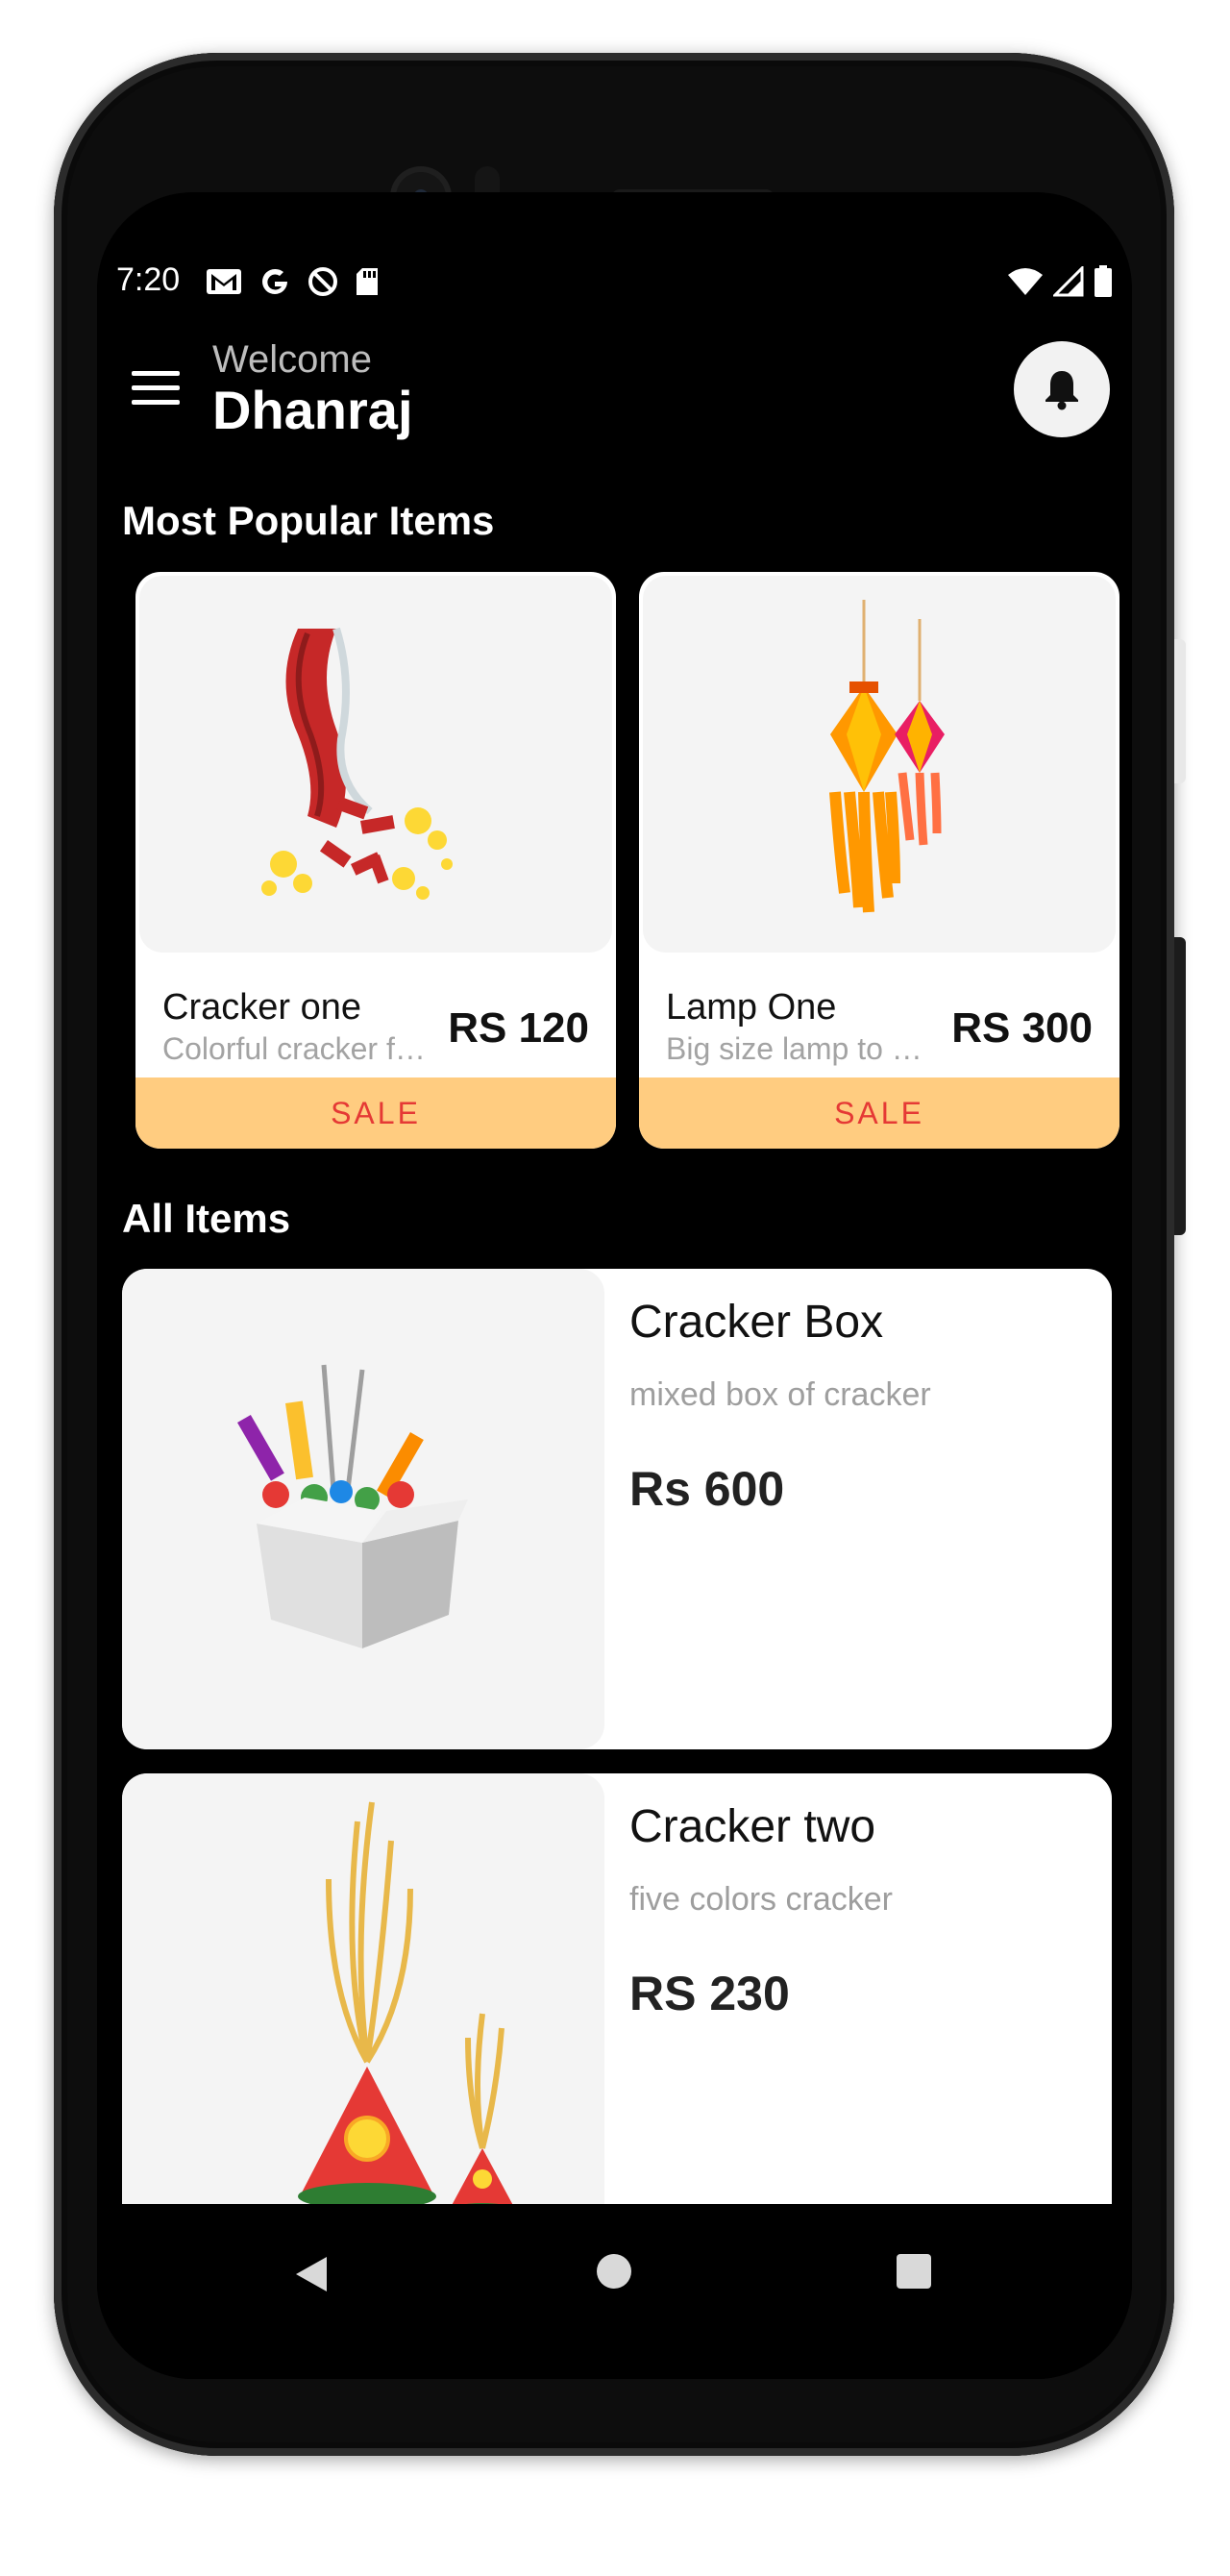 Image resolution: width=1230 pixels, height=2576 pixels. I want to click on product-description: Big size lamp to decorate, so click(801, 1048).